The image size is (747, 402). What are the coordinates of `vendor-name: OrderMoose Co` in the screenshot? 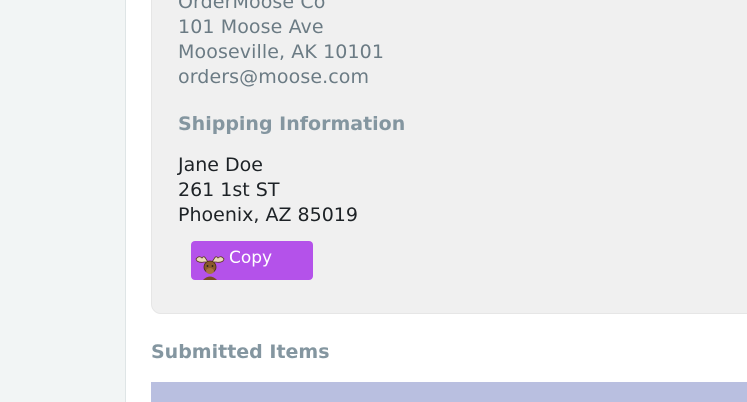 It's located at (252, 6).